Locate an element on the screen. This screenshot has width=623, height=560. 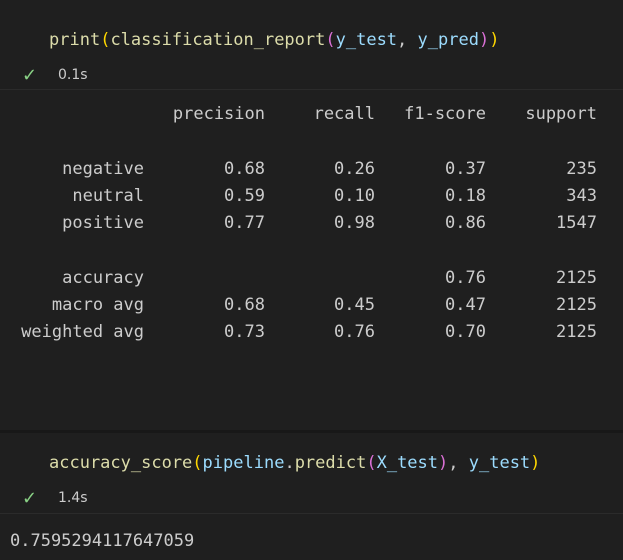
row-recall: 0.76 is located at coordinates (354, 332).